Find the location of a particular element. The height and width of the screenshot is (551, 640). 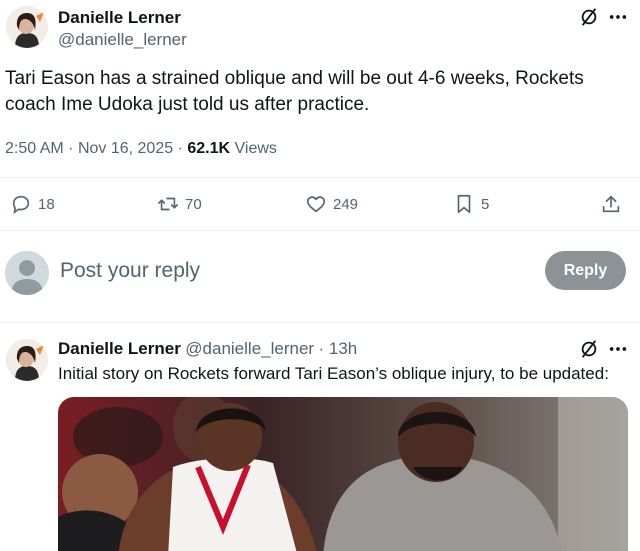

post-meta: 2:50 AM · Nov 16, 2025 · 62.1K Views is located at coordinates (141, 149).